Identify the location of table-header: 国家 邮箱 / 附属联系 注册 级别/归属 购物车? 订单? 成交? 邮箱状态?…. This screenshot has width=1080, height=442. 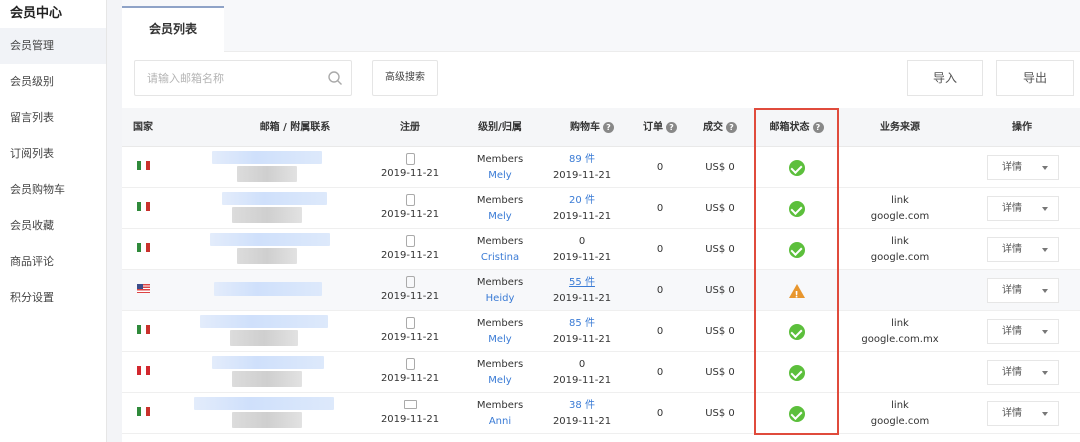
(601, 127).